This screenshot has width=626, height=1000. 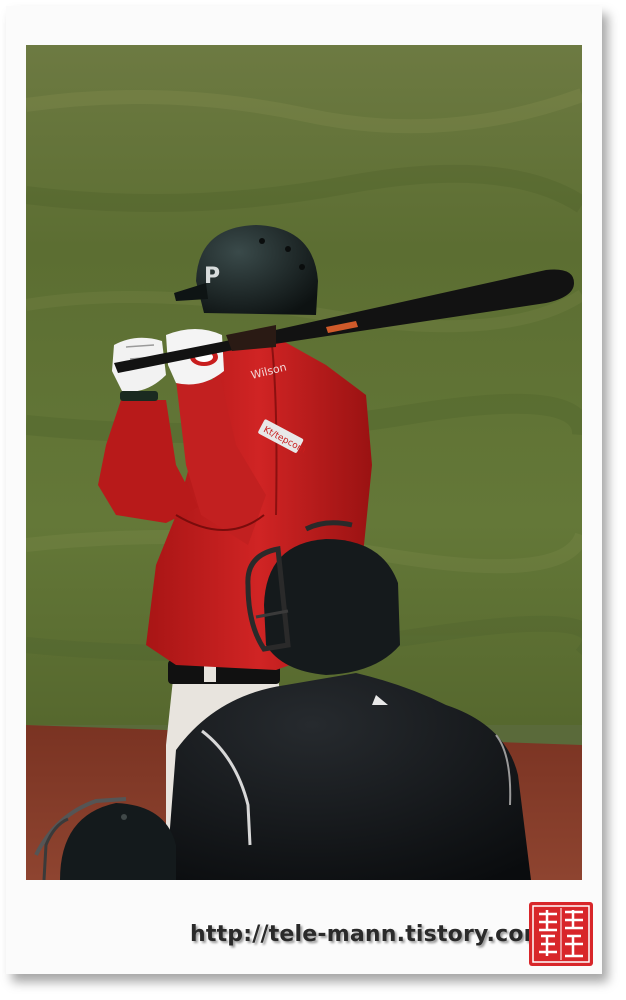 I want to click on caption-url: http://tele-mann.tistory.com, so click(x=368, y=934).